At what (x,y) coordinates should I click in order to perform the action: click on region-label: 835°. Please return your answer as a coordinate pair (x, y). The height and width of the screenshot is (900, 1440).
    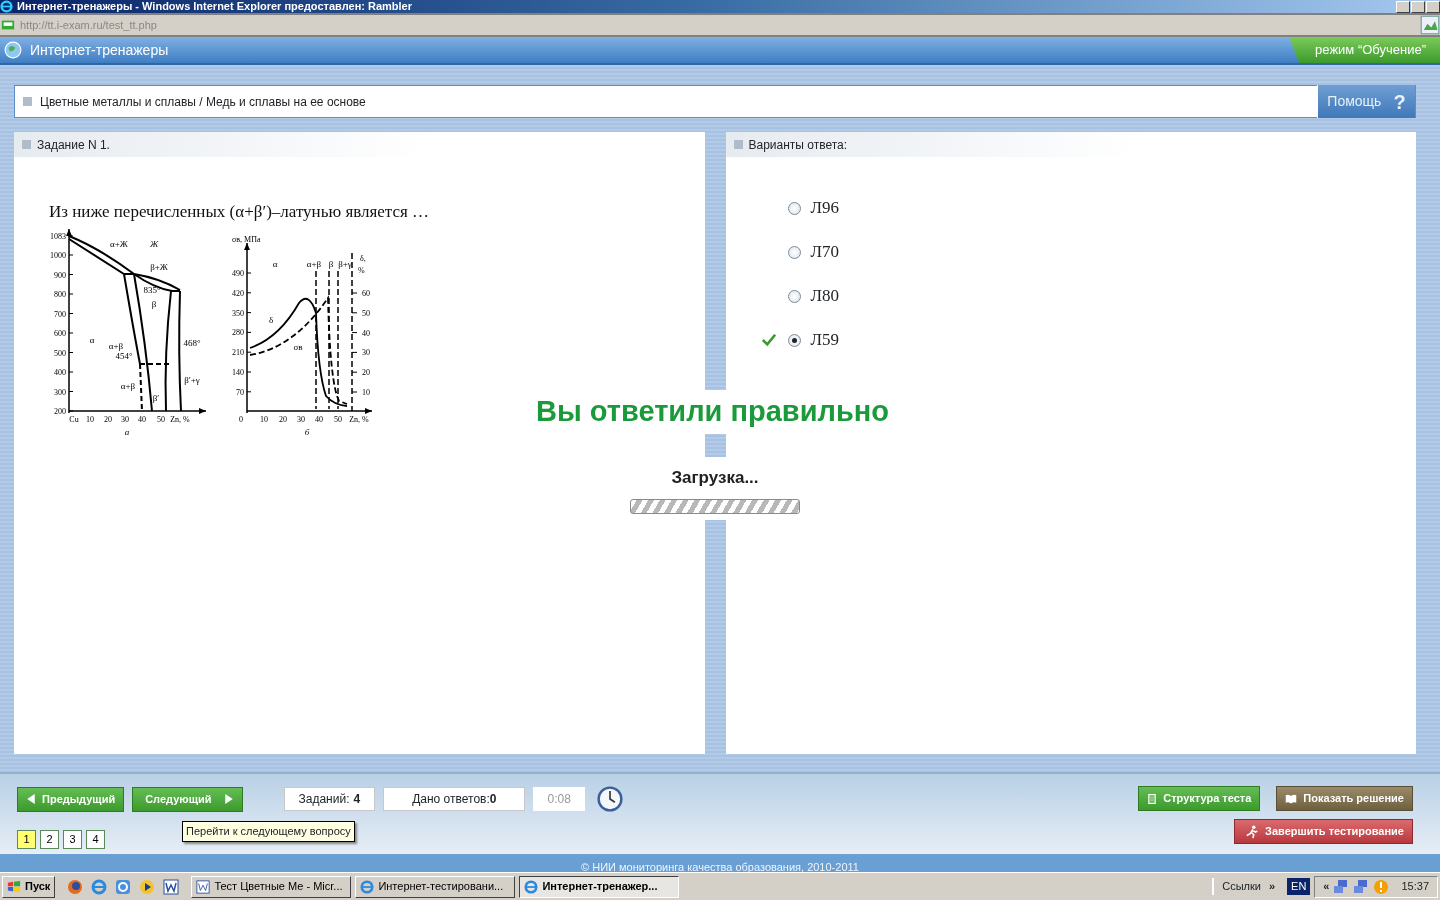
    Looking at the image, I should click on (152, 289).